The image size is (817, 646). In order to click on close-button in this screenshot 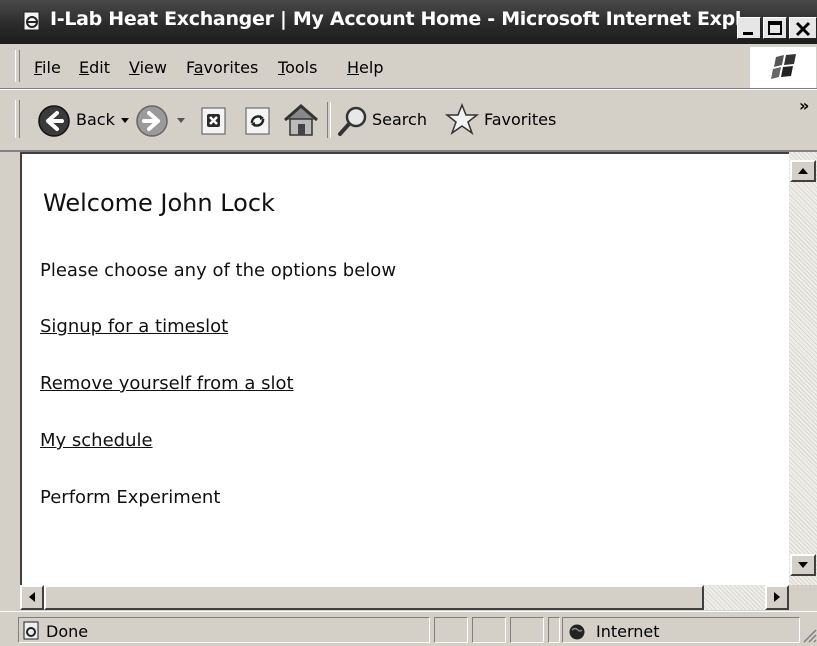, I will do `click(803, 28)`.